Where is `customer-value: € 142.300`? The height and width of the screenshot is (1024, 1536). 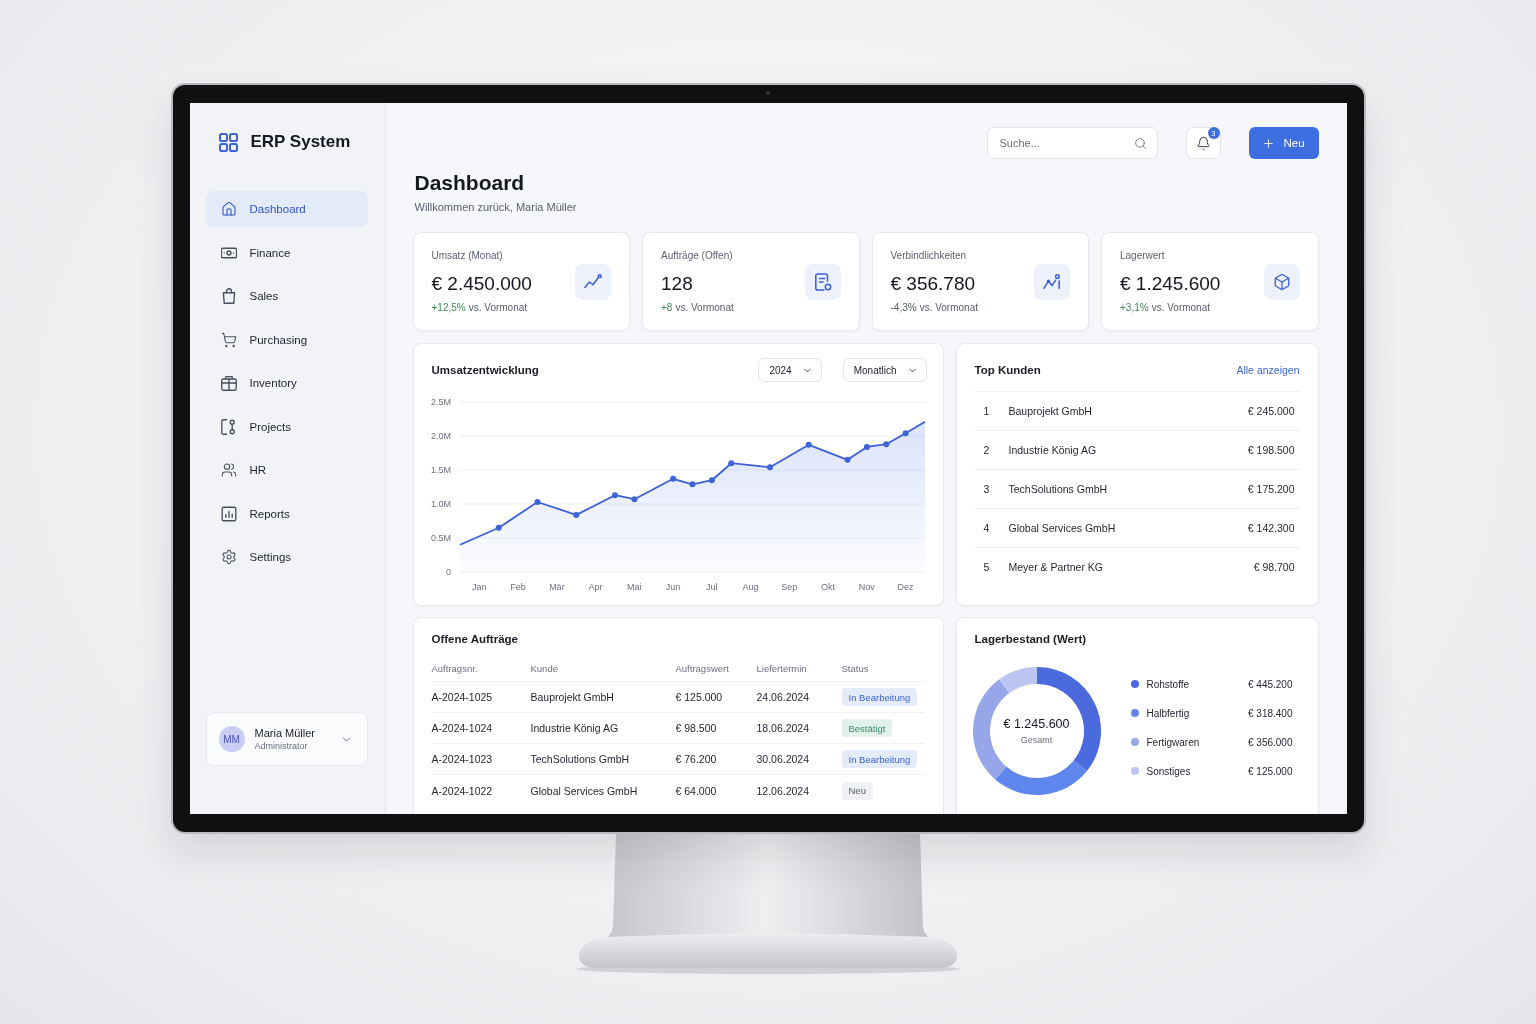
customer-value: € 142.300 is located at coordinates (1271, 528).